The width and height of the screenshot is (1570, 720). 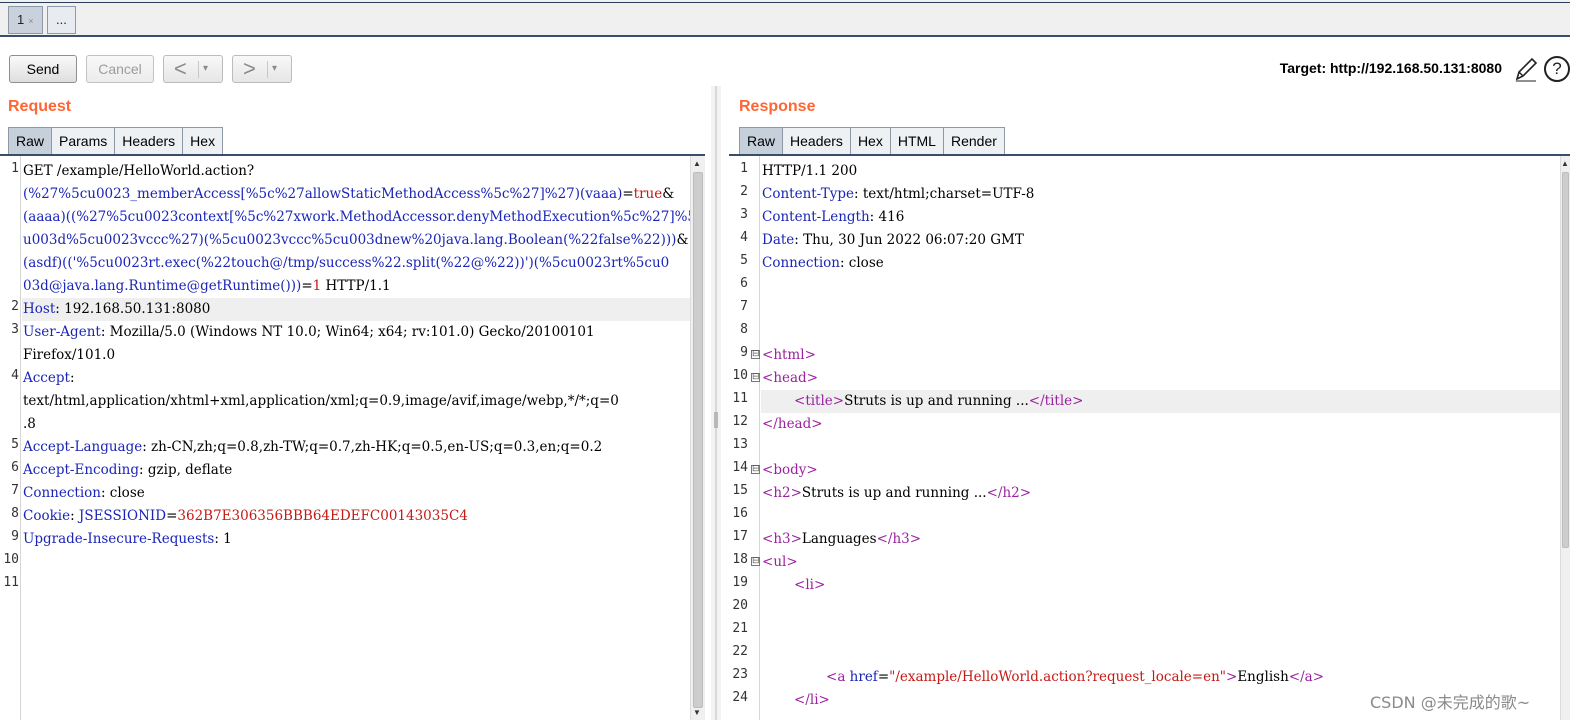 I want to click on response-header-line: Content-Length: 416, so click(x=833, y=217).